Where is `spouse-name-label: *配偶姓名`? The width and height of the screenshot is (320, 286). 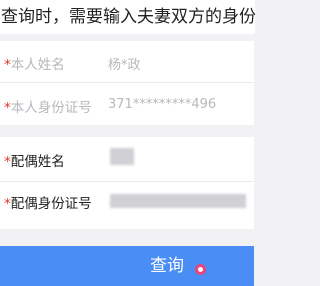
spouse-name-label: *配偶姓名 is located at coordinates (34, 162).